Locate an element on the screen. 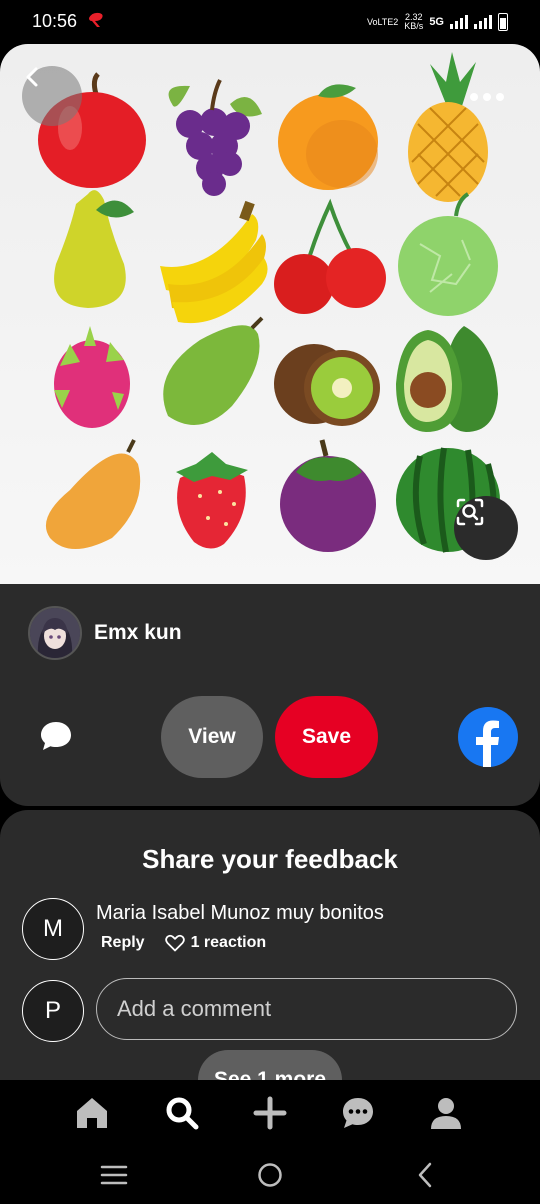 This screenshot has width=540, height=1204. creator-info: Emx kun is located at coordinates (105, 633).